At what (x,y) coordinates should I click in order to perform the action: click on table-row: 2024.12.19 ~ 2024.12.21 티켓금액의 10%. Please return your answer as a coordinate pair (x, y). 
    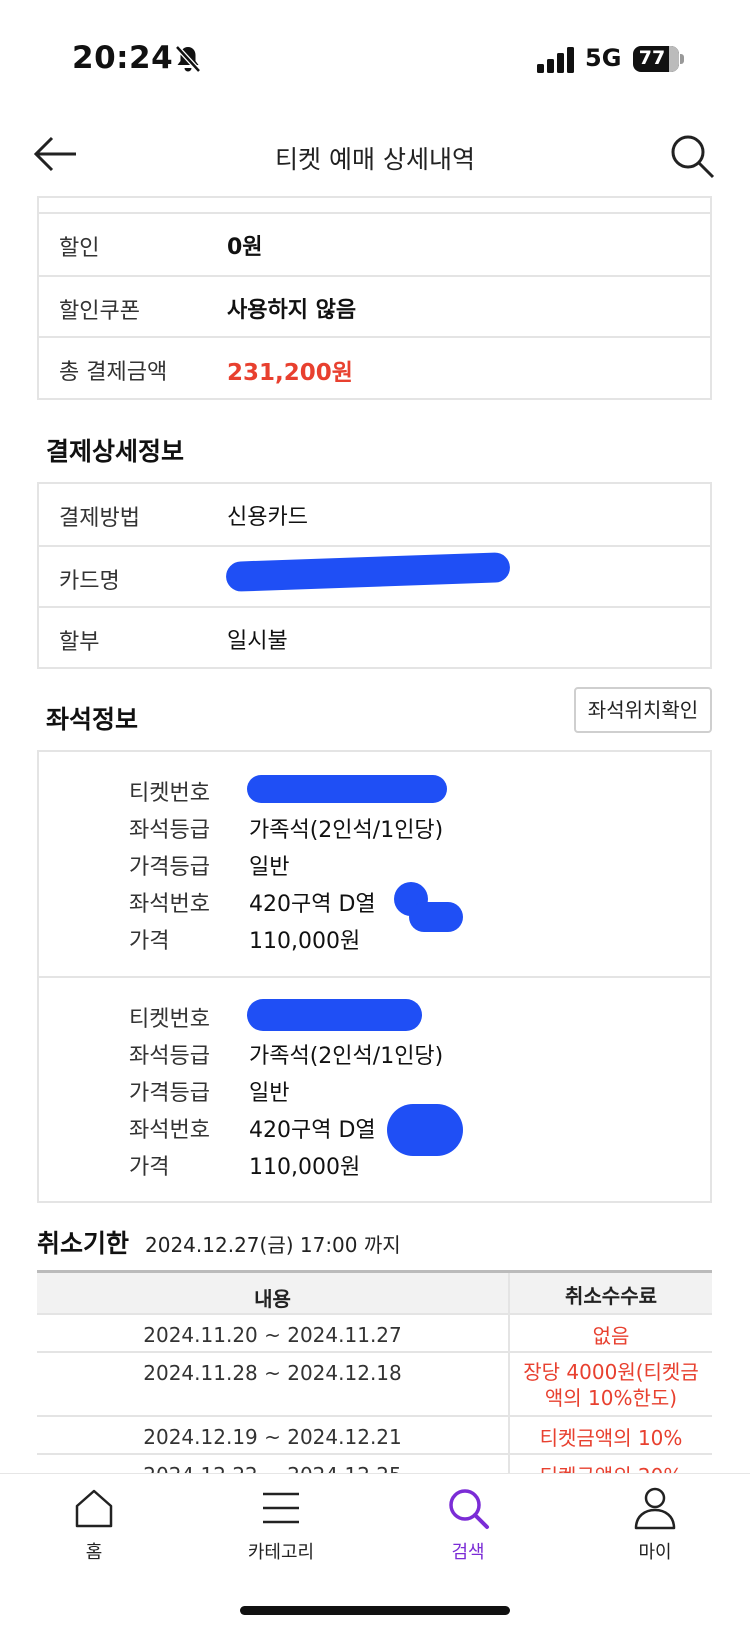
    Looking at the image, I should click on (374, 1436).